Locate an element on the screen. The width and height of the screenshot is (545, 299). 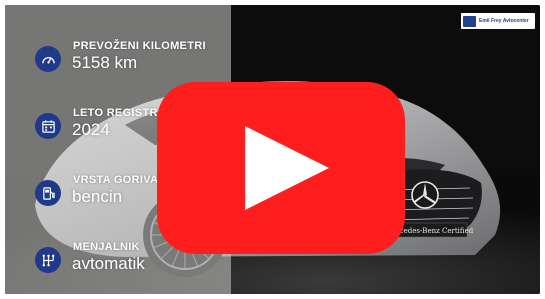
fuel-pump-icon is located at coordinates (48, 193).